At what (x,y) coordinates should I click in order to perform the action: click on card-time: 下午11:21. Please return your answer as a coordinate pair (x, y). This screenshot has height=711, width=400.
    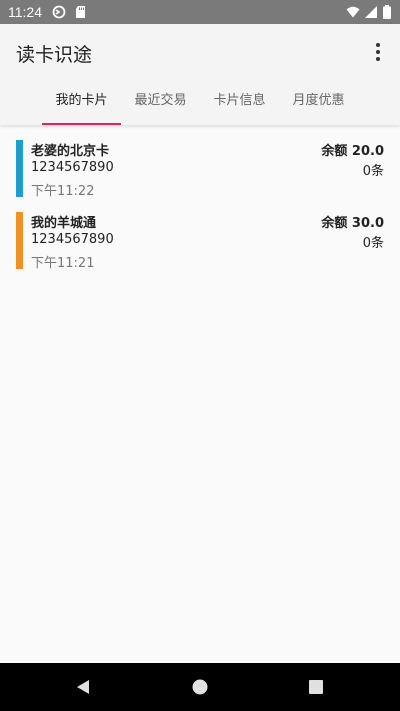
    Looking at the image, I should click on (63, 263).